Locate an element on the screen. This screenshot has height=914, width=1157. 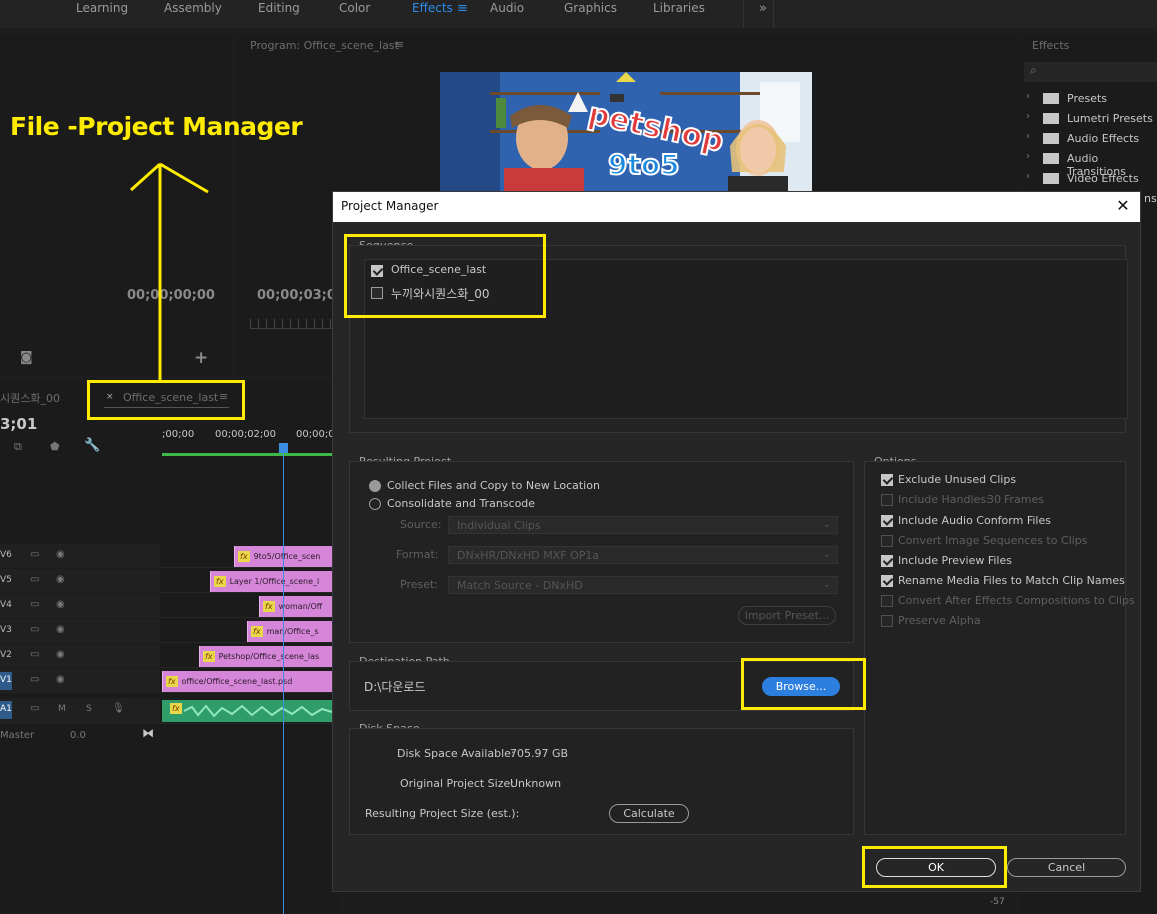
track-header: V1 ▭ ◉ is located at coordinates (80, 681).